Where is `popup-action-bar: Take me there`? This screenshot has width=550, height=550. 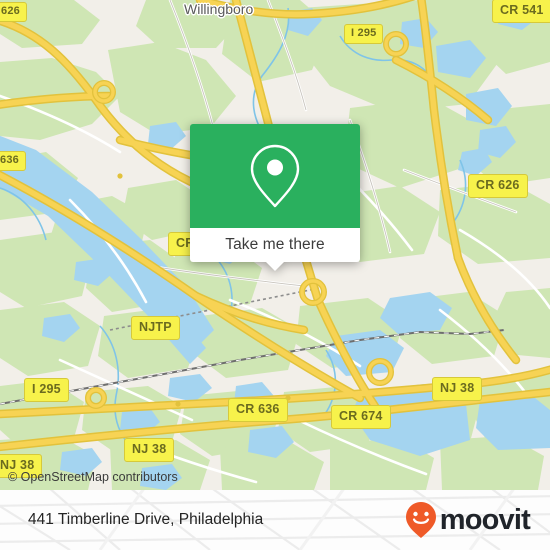
popup-action-bar: Take me there is located at coordinates (275, 249).